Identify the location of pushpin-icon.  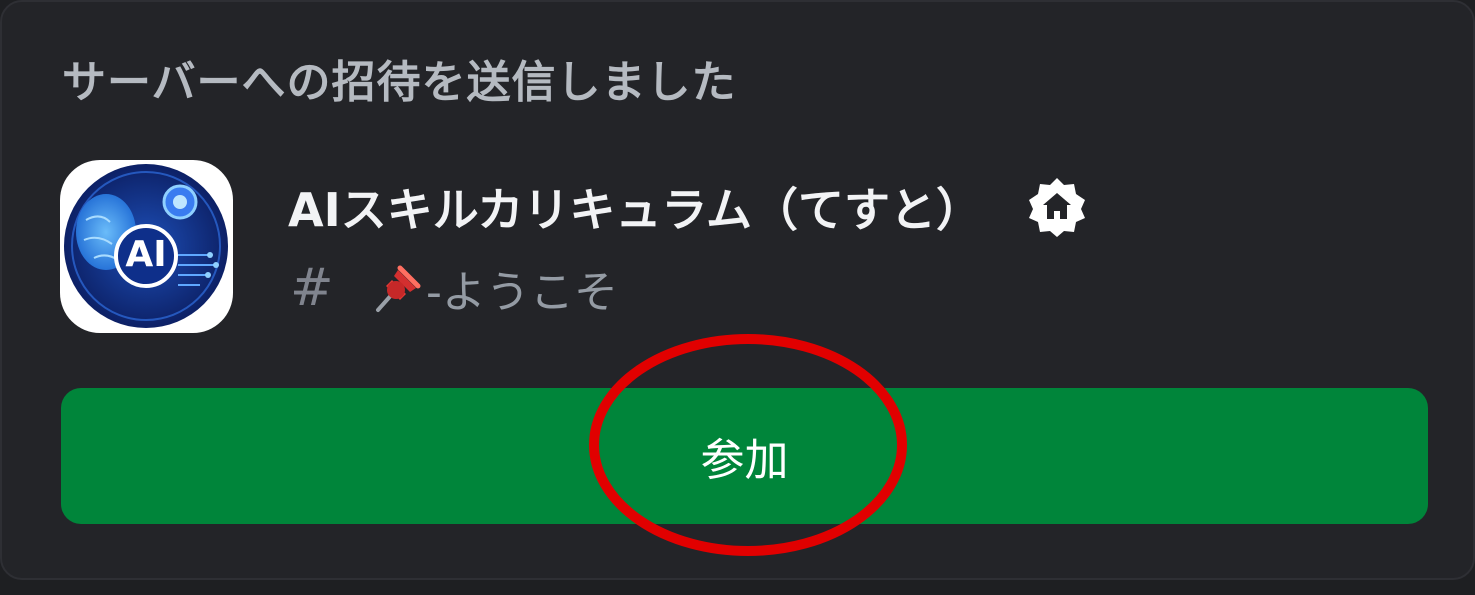
(398, 288).